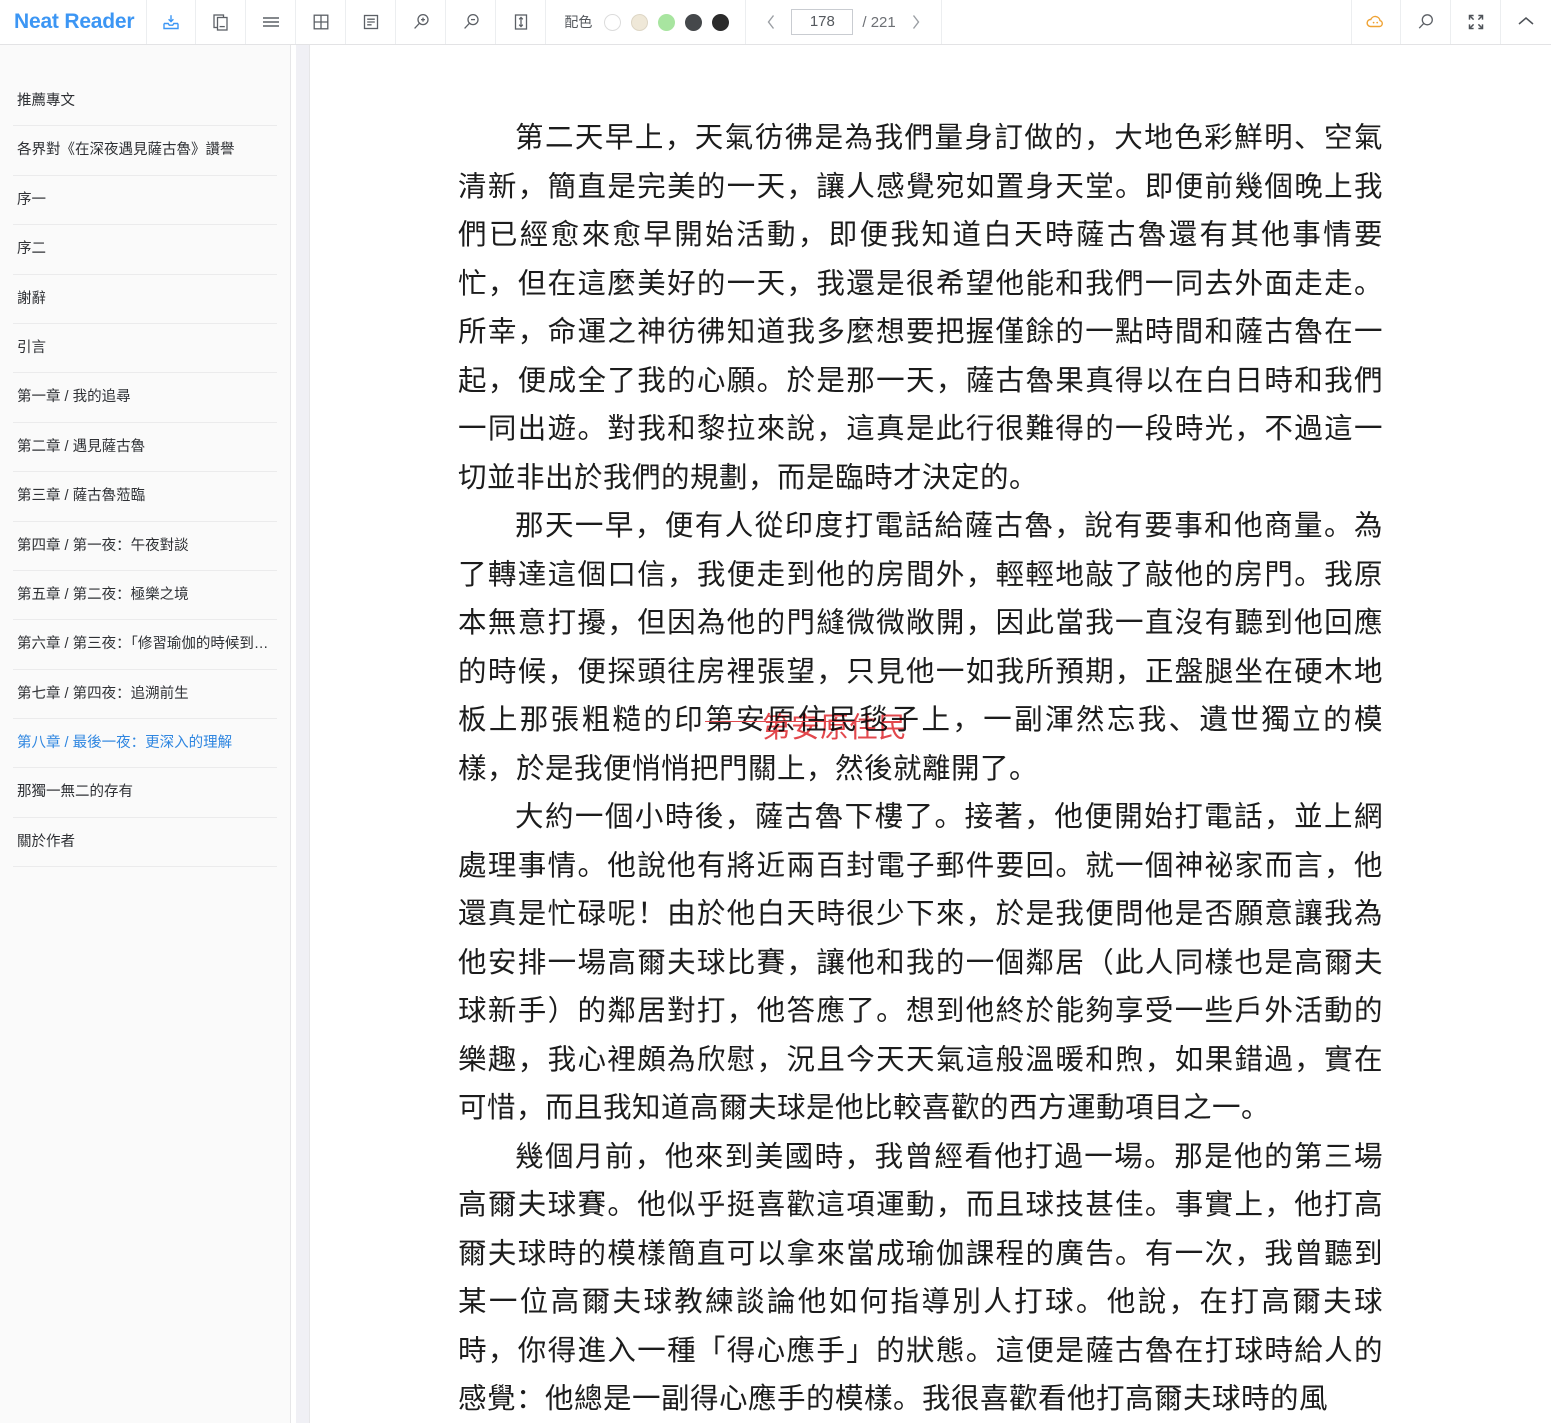 This screenshot has height=1423, width=1551. I want to click on fit-height-icon, so click(521, 22).